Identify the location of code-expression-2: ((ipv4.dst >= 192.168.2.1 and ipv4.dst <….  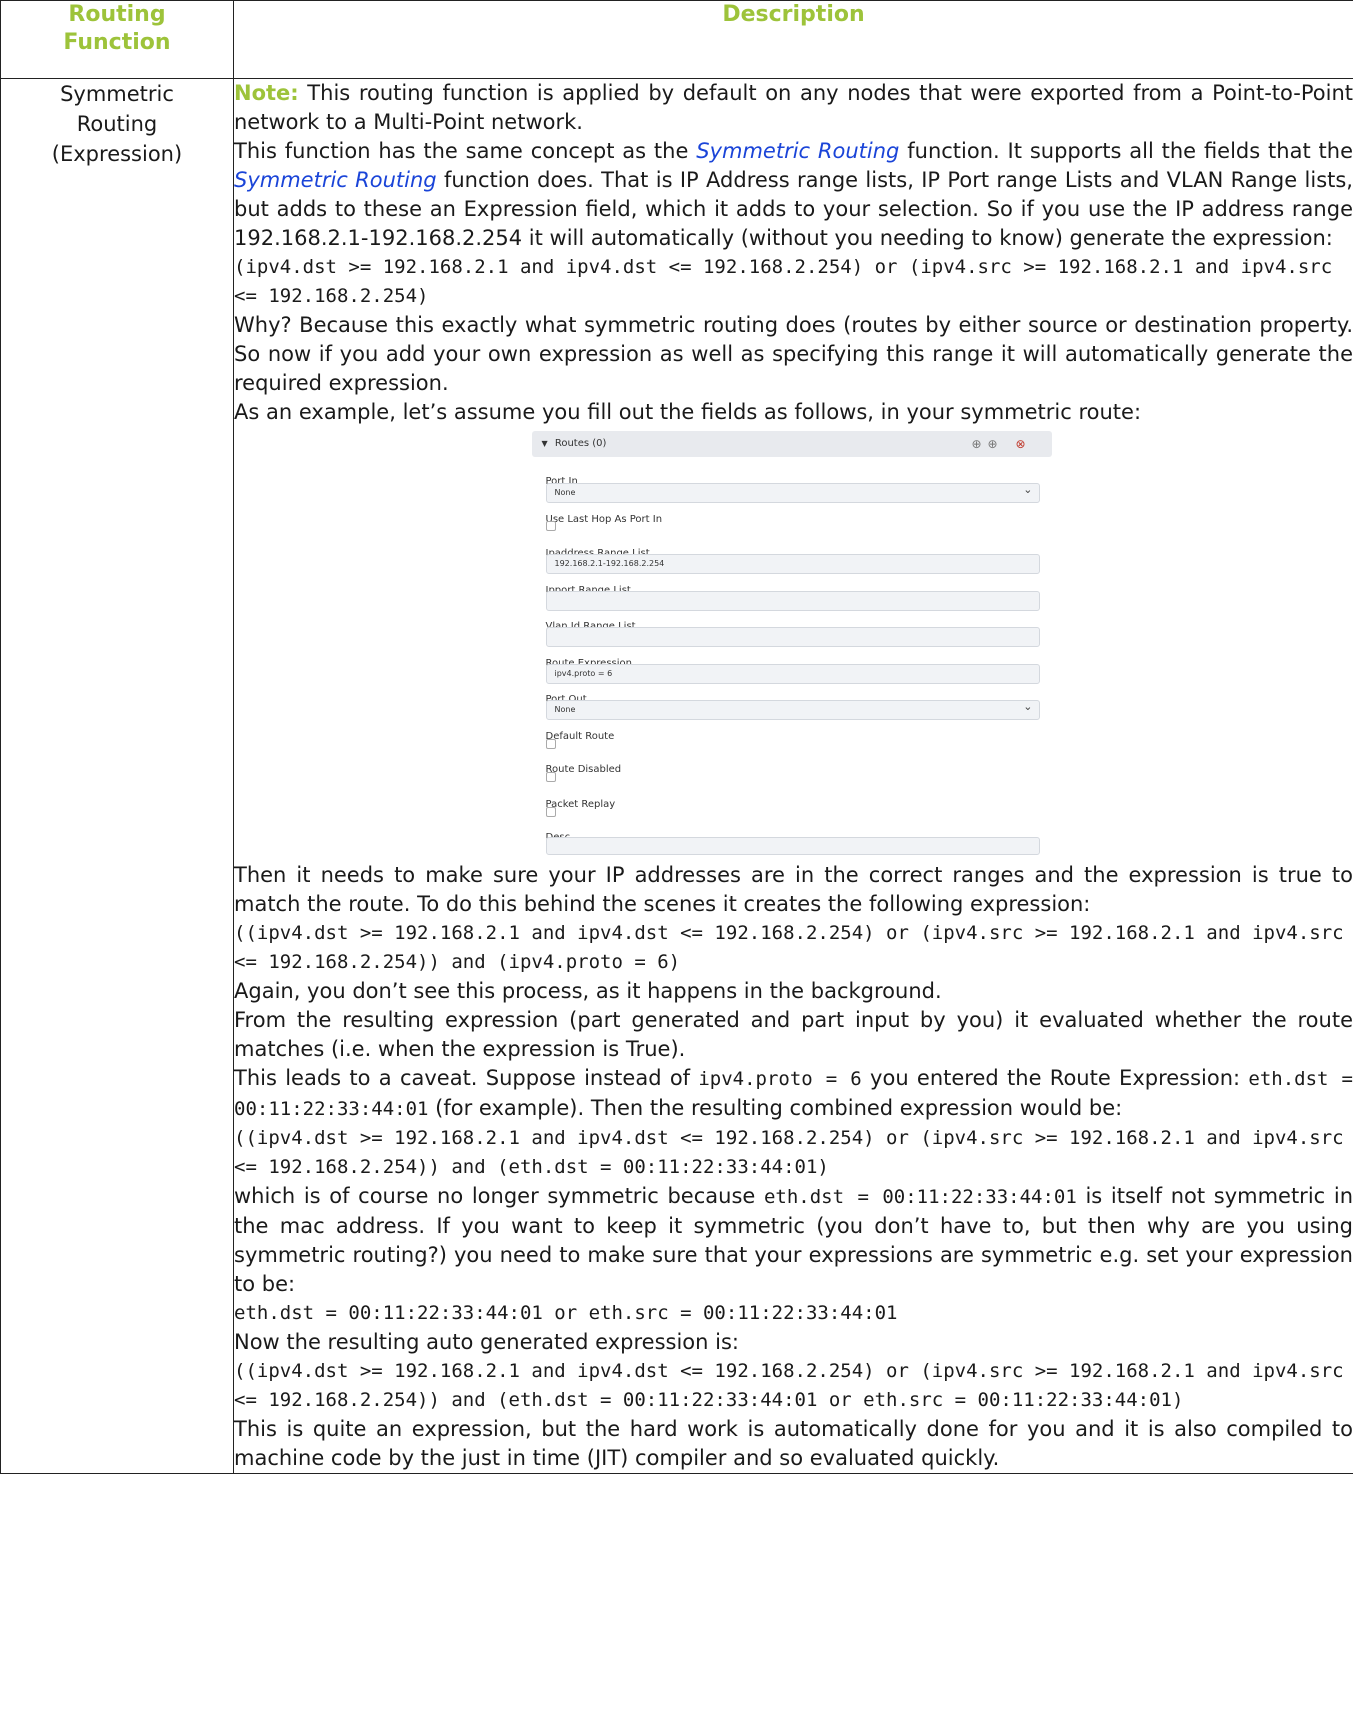
(789, 947).